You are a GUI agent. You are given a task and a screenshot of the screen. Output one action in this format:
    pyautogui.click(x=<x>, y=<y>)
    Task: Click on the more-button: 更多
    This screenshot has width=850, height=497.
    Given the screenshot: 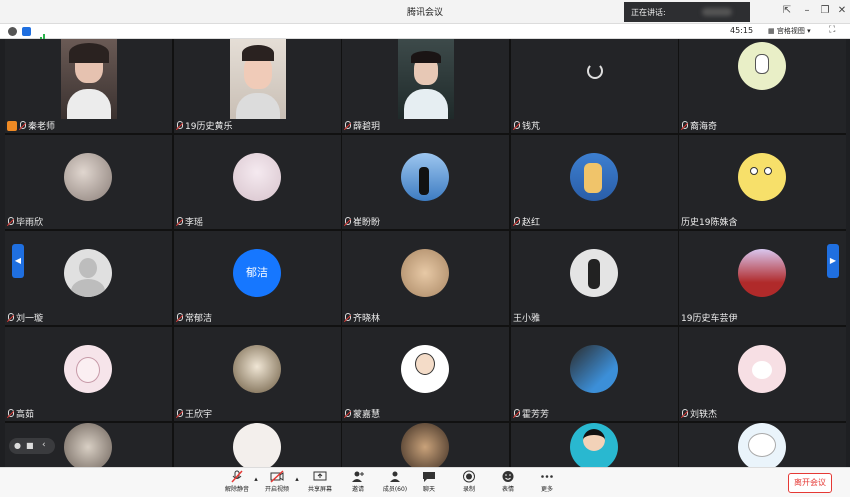 What is the action you would take?
    pyautogui.click(x=547, y=481)
    